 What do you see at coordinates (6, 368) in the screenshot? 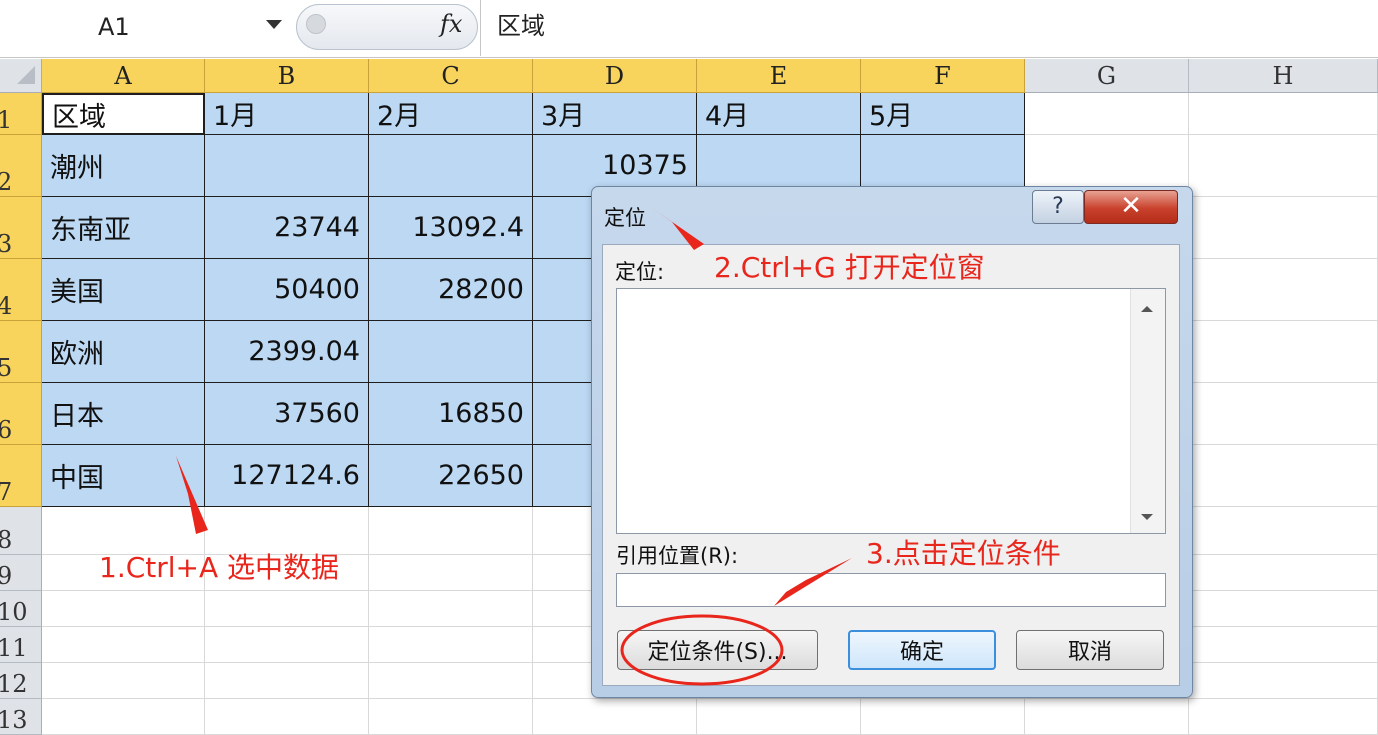
I see `row-number: 5` at bounding box center [6, 368].